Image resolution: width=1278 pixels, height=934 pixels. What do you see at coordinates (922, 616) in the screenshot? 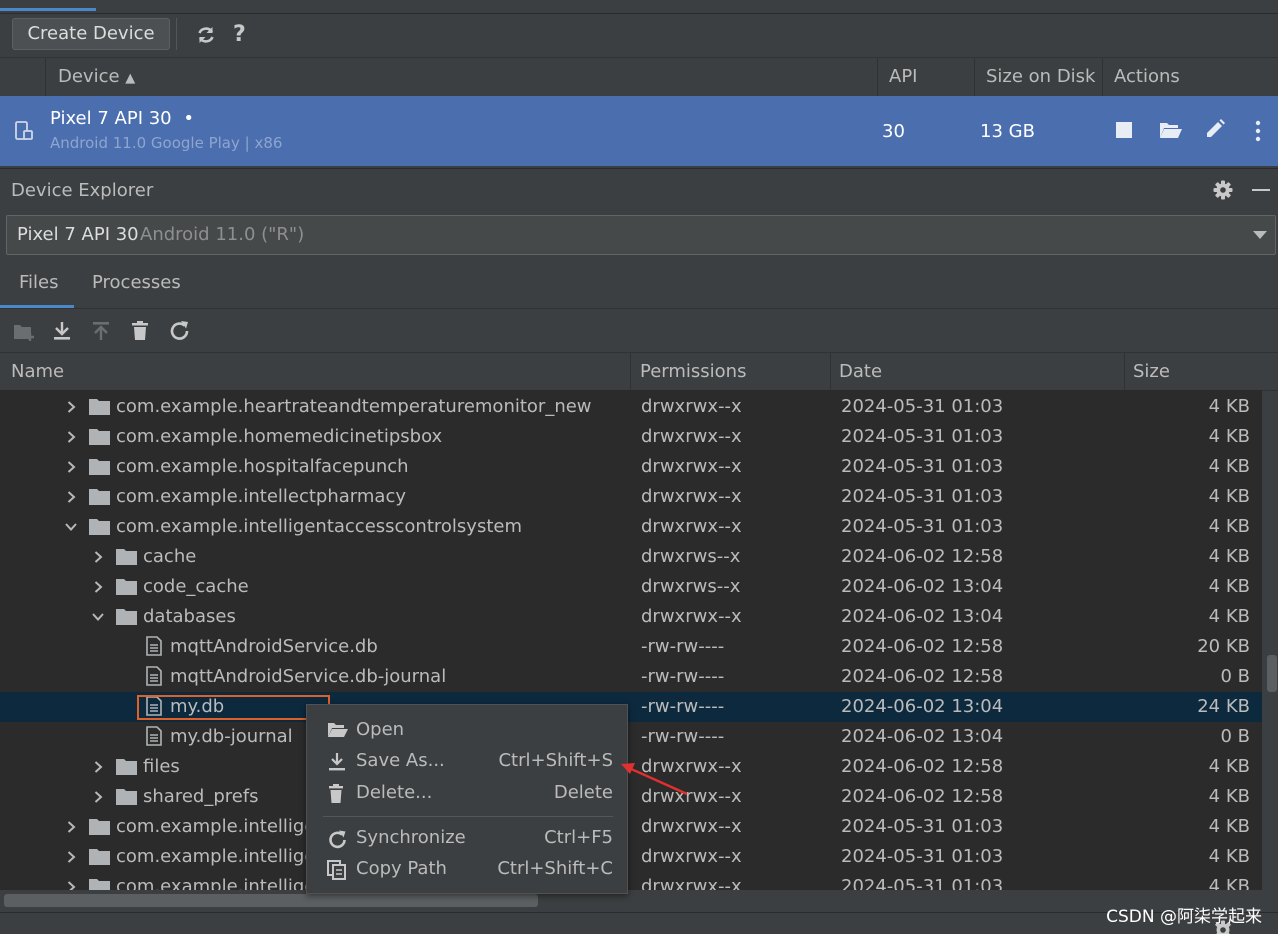
I see `file-date: 2024-06-02 13:04` at bounding box center [922, 616].